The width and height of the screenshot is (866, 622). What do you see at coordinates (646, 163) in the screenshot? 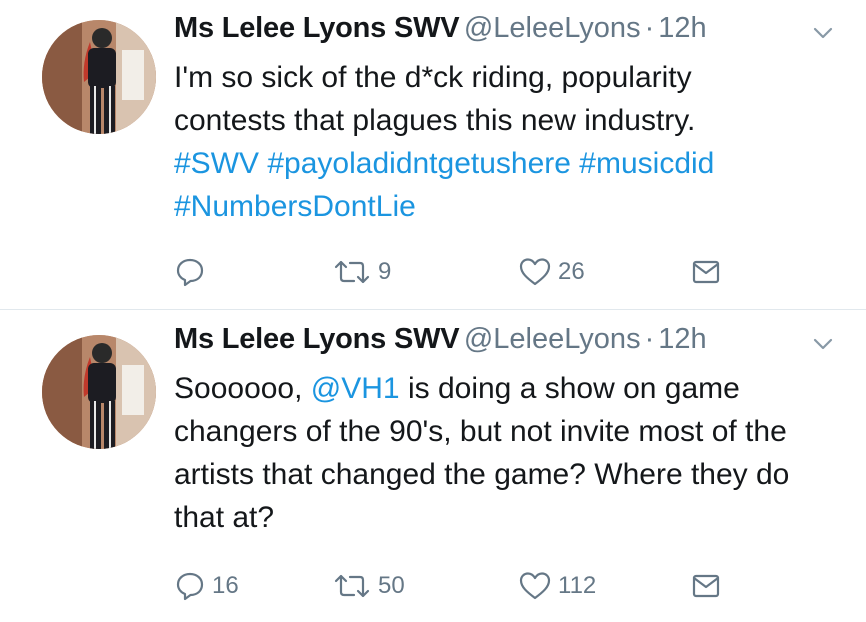
I see `hashtag-link: #musicdid` at bounding box center [646, 163].